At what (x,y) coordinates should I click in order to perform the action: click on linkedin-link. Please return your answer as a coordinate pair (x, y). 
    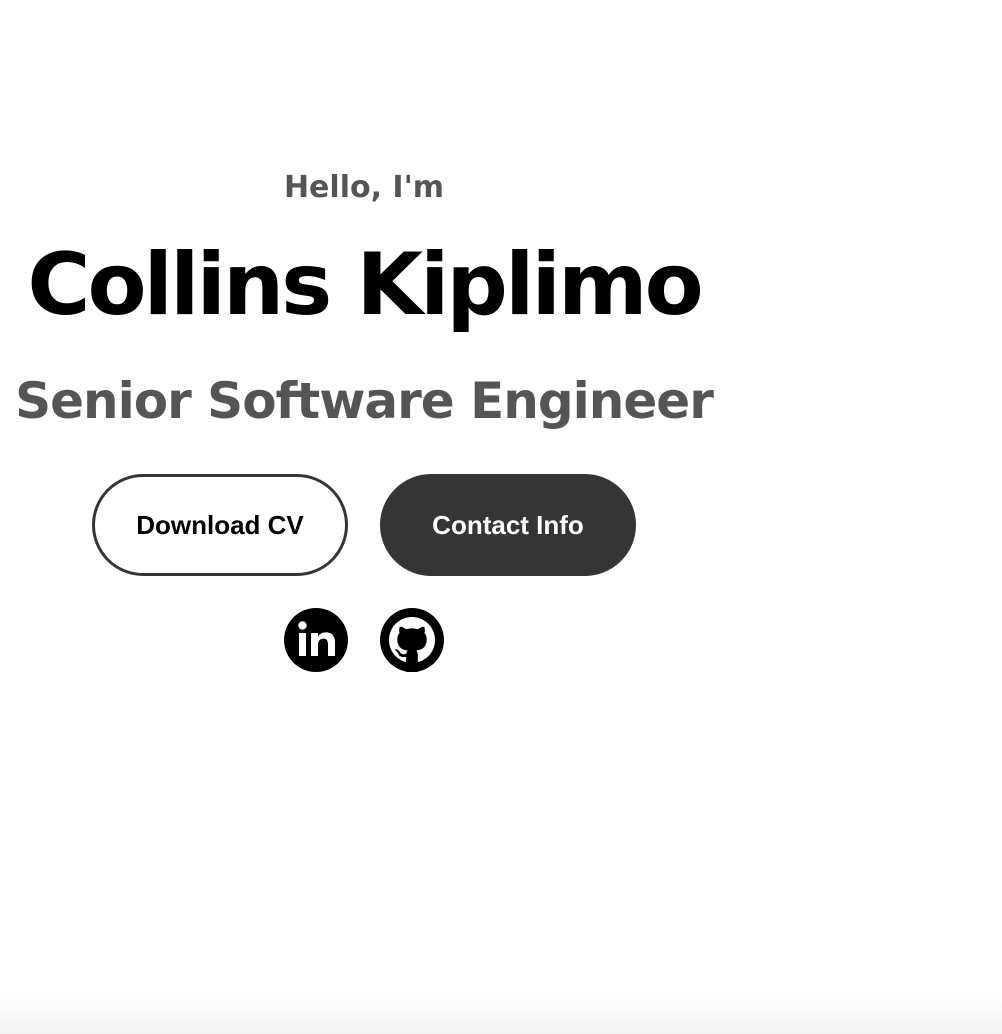
    Looking at the image, I should click on (316, 640).